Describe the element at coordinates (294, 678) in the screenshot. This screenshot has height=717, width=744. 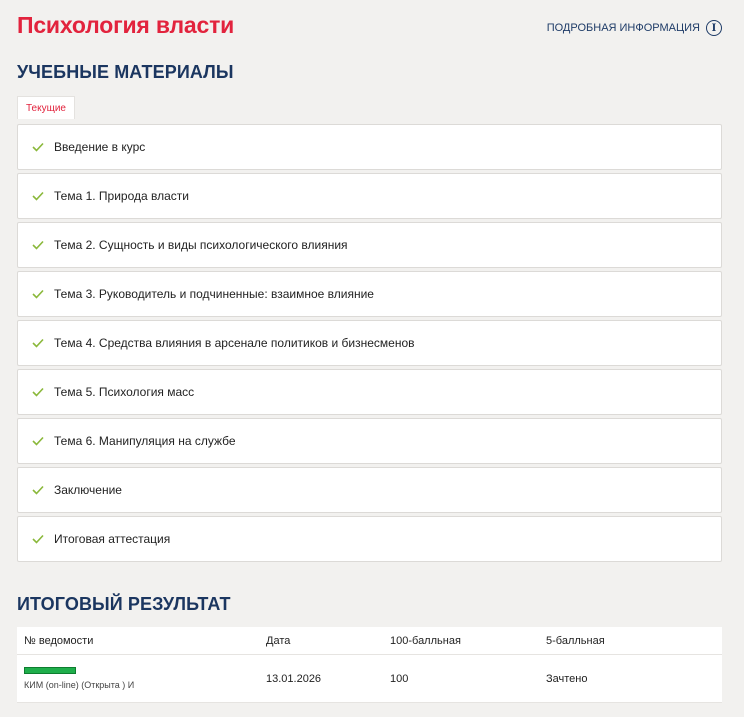
I see `date-cell: 13.01.2026` at that location.